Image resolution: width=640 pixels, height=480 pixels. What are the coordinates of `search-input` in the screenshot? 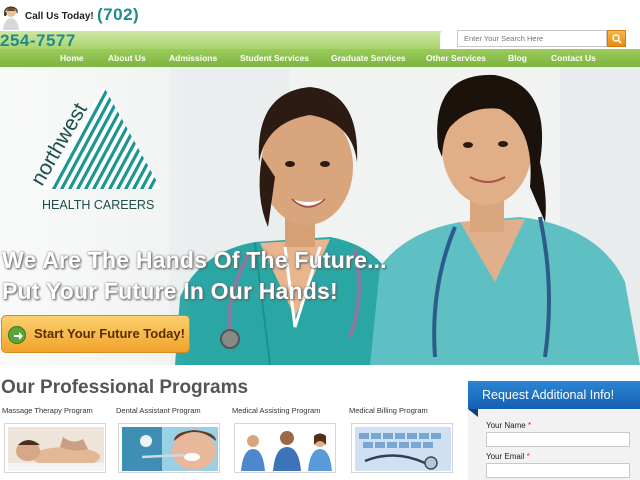 It's located at (532, 38).